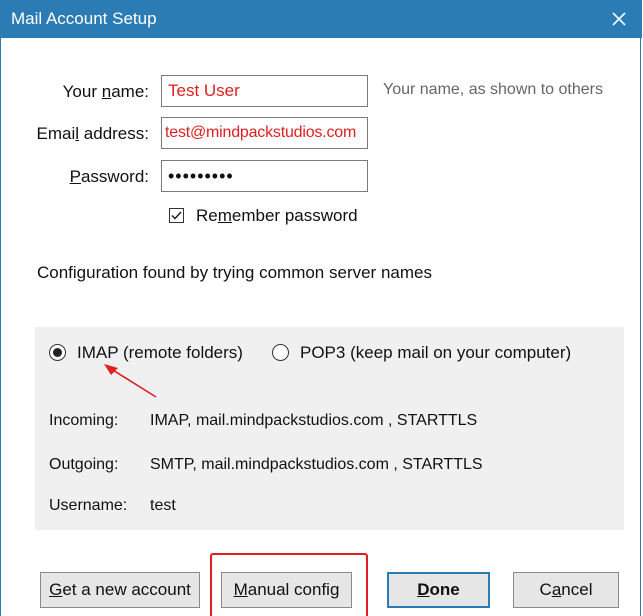 This screenshot has height=616, width=643. Describe the element at coordinates (493, 89) in the screenshot. I see `name-hint: Your name, as shown to others` at that location.